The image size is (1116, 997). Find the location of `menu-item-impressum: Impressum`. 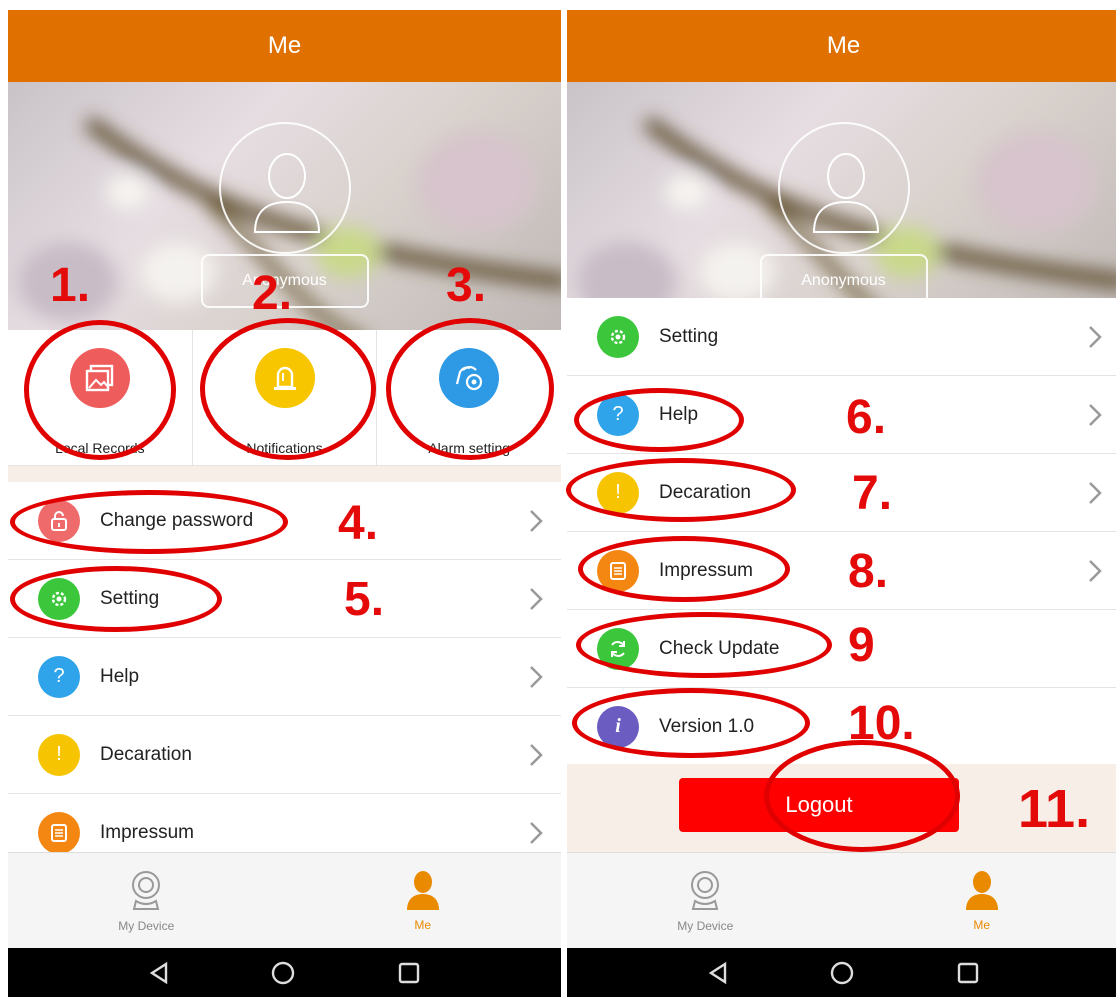

menu-item-impressum: Impressum is located at coordinates (841, 571).